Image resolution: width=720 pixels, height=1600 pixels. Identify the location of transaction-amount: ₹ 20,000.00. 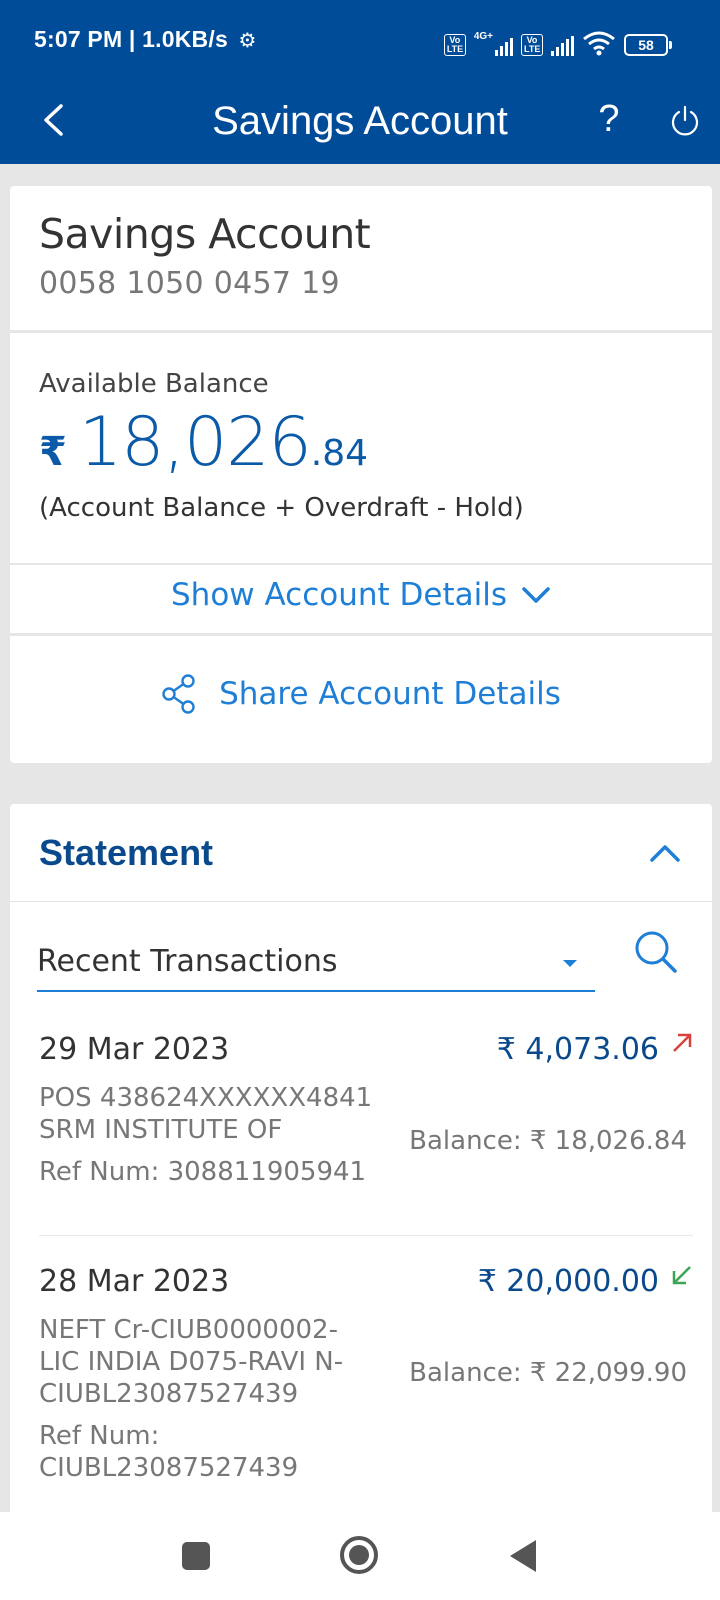
(568, 1281).